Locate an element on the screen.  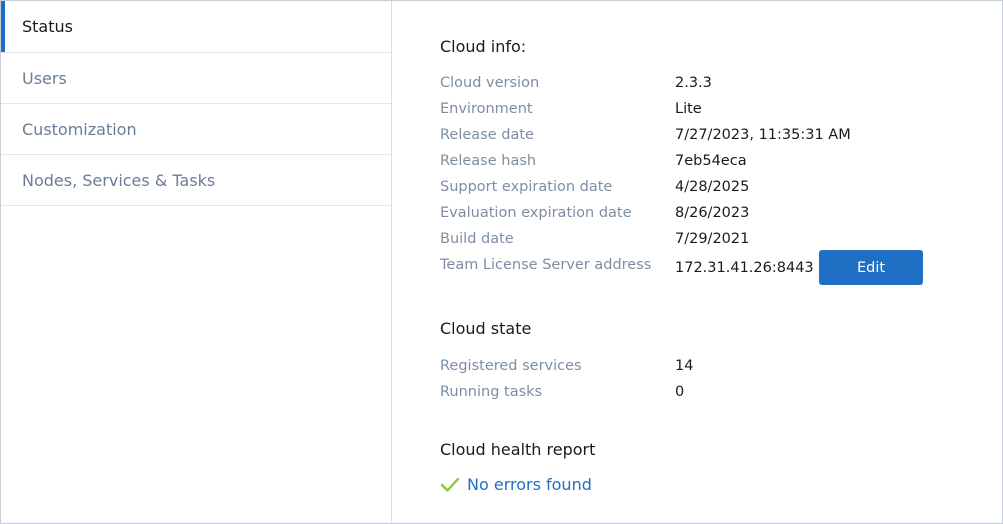
info-row: Release hash 7eb54eca is located at coordinates (700, 166).